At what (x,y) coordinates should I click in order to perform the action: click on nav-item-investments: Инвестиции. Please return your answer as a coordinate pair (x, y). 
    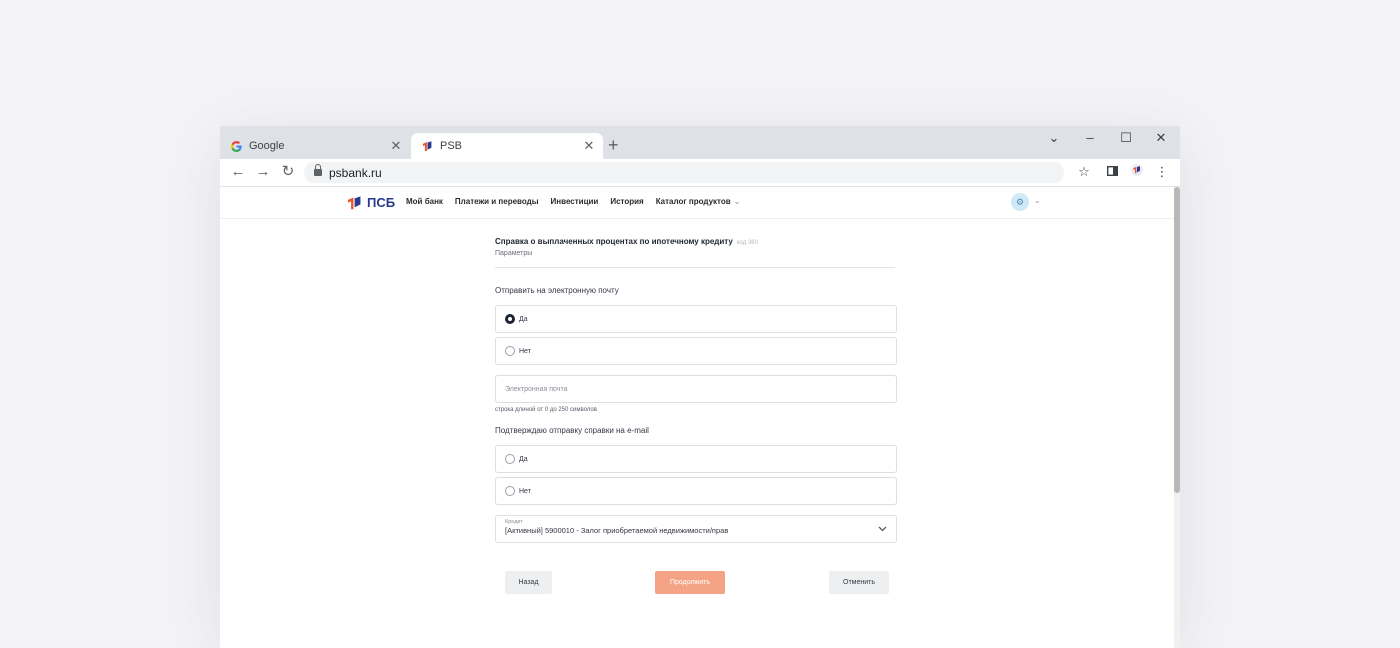
    Looking at the image, I should click on (575, 201).